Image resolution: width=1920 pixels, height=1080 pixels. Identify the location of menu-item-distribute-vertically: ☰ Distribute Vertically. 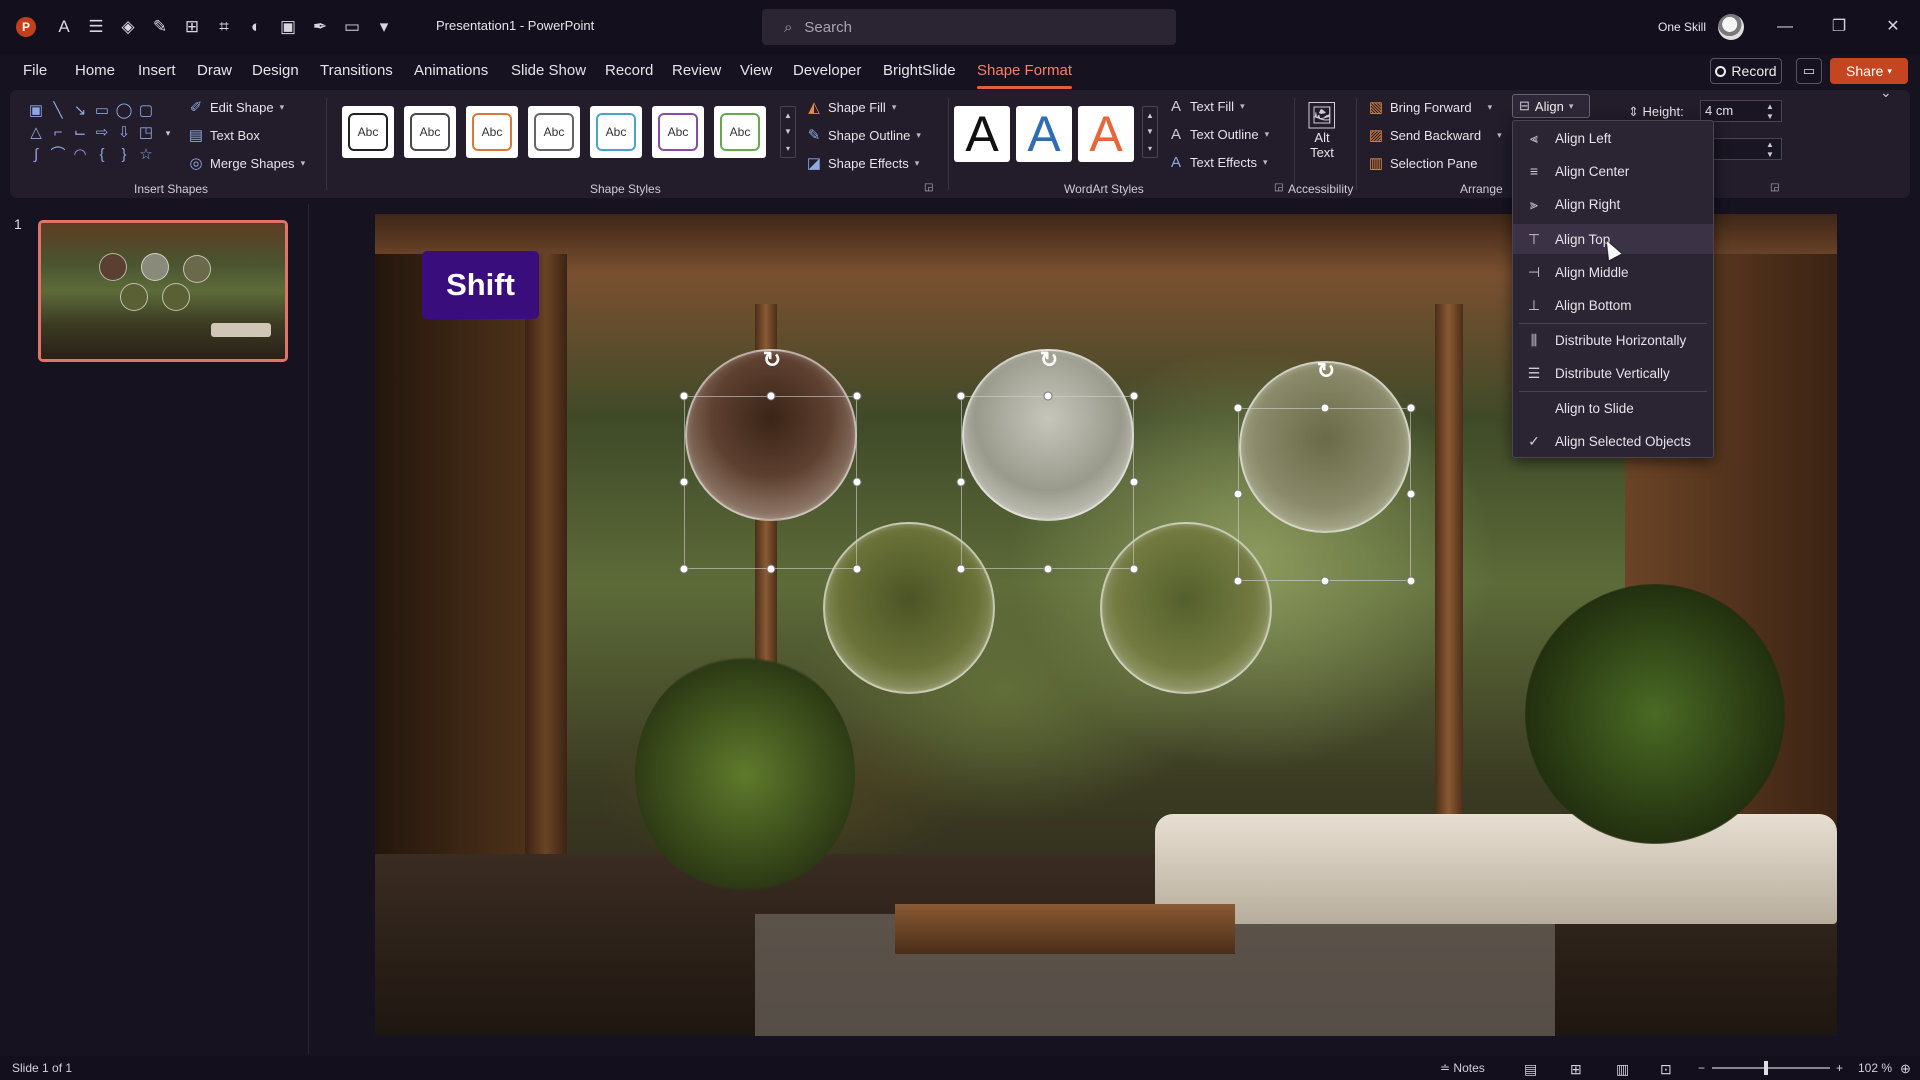
(1613, 373).